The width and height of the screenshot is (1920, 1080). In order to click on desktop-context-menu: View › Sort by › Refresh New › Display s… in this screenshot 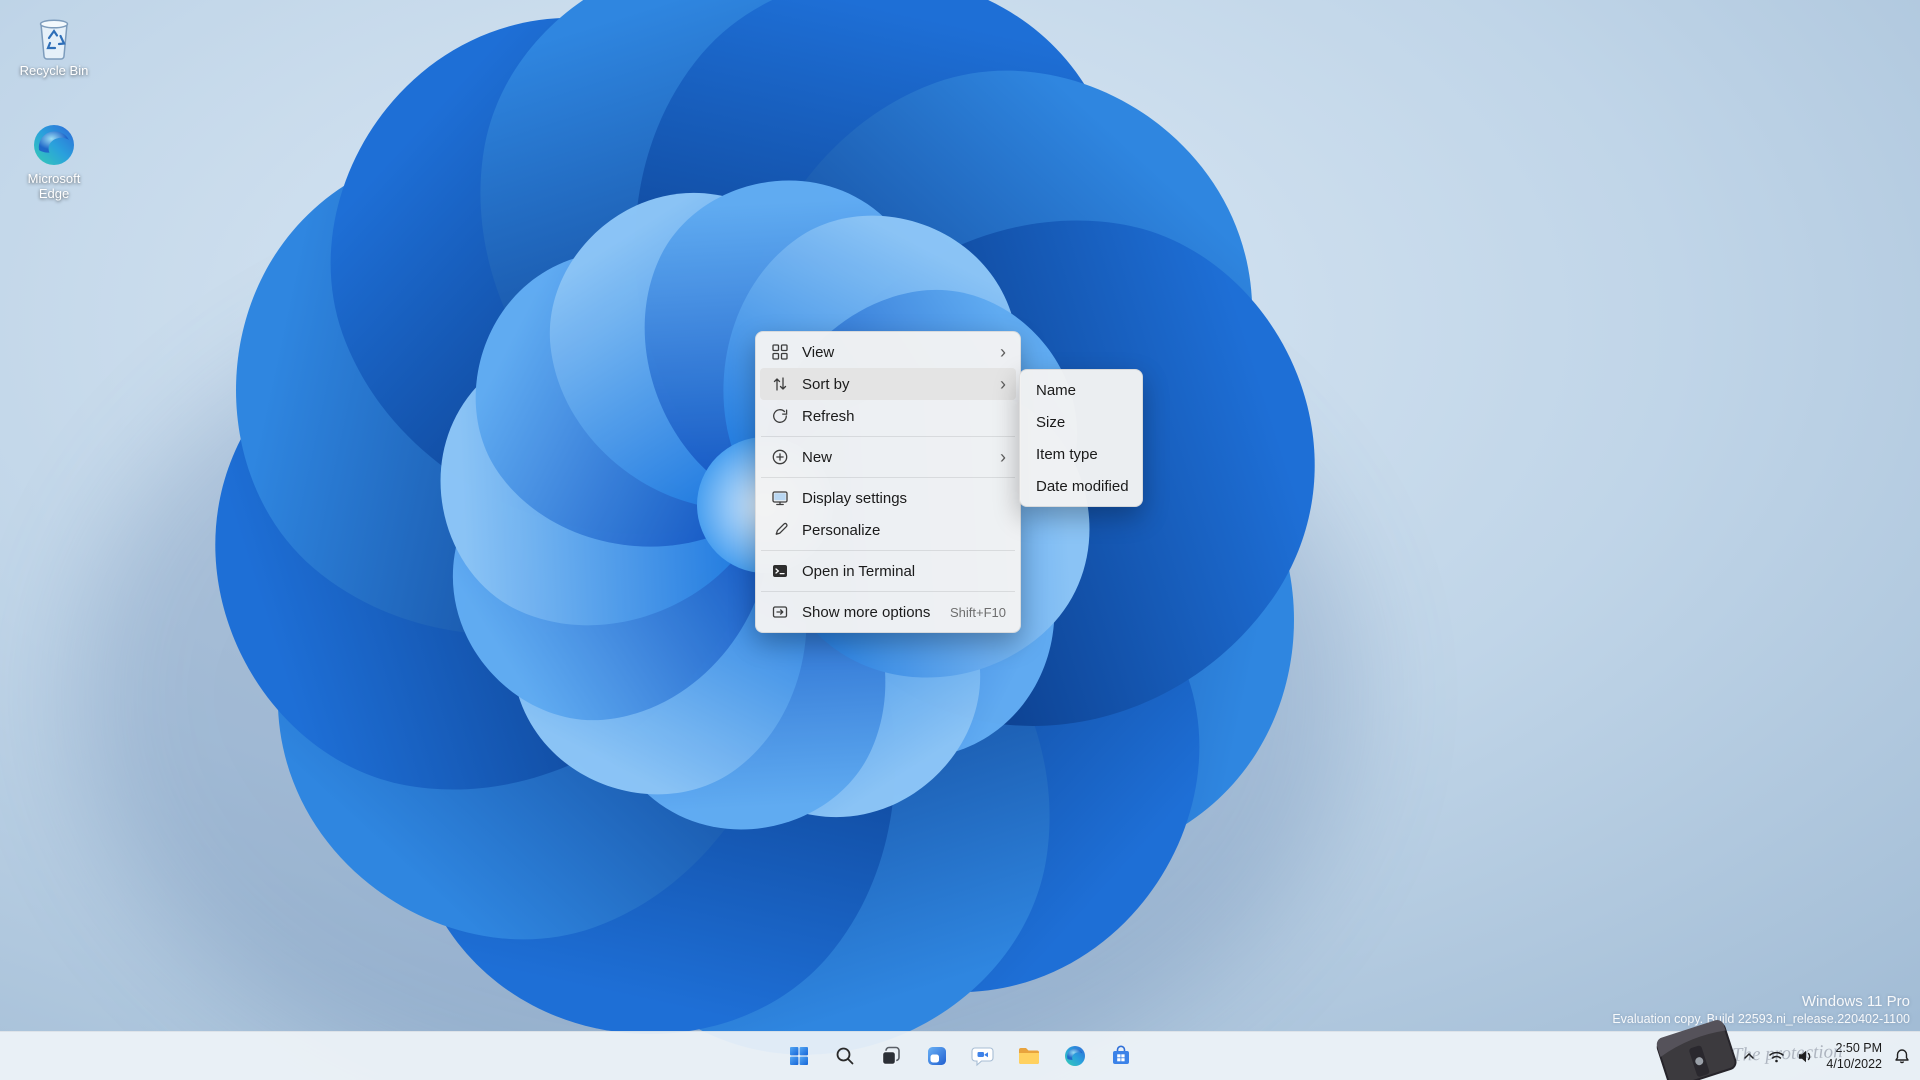, I will do `click(888, 482)`.